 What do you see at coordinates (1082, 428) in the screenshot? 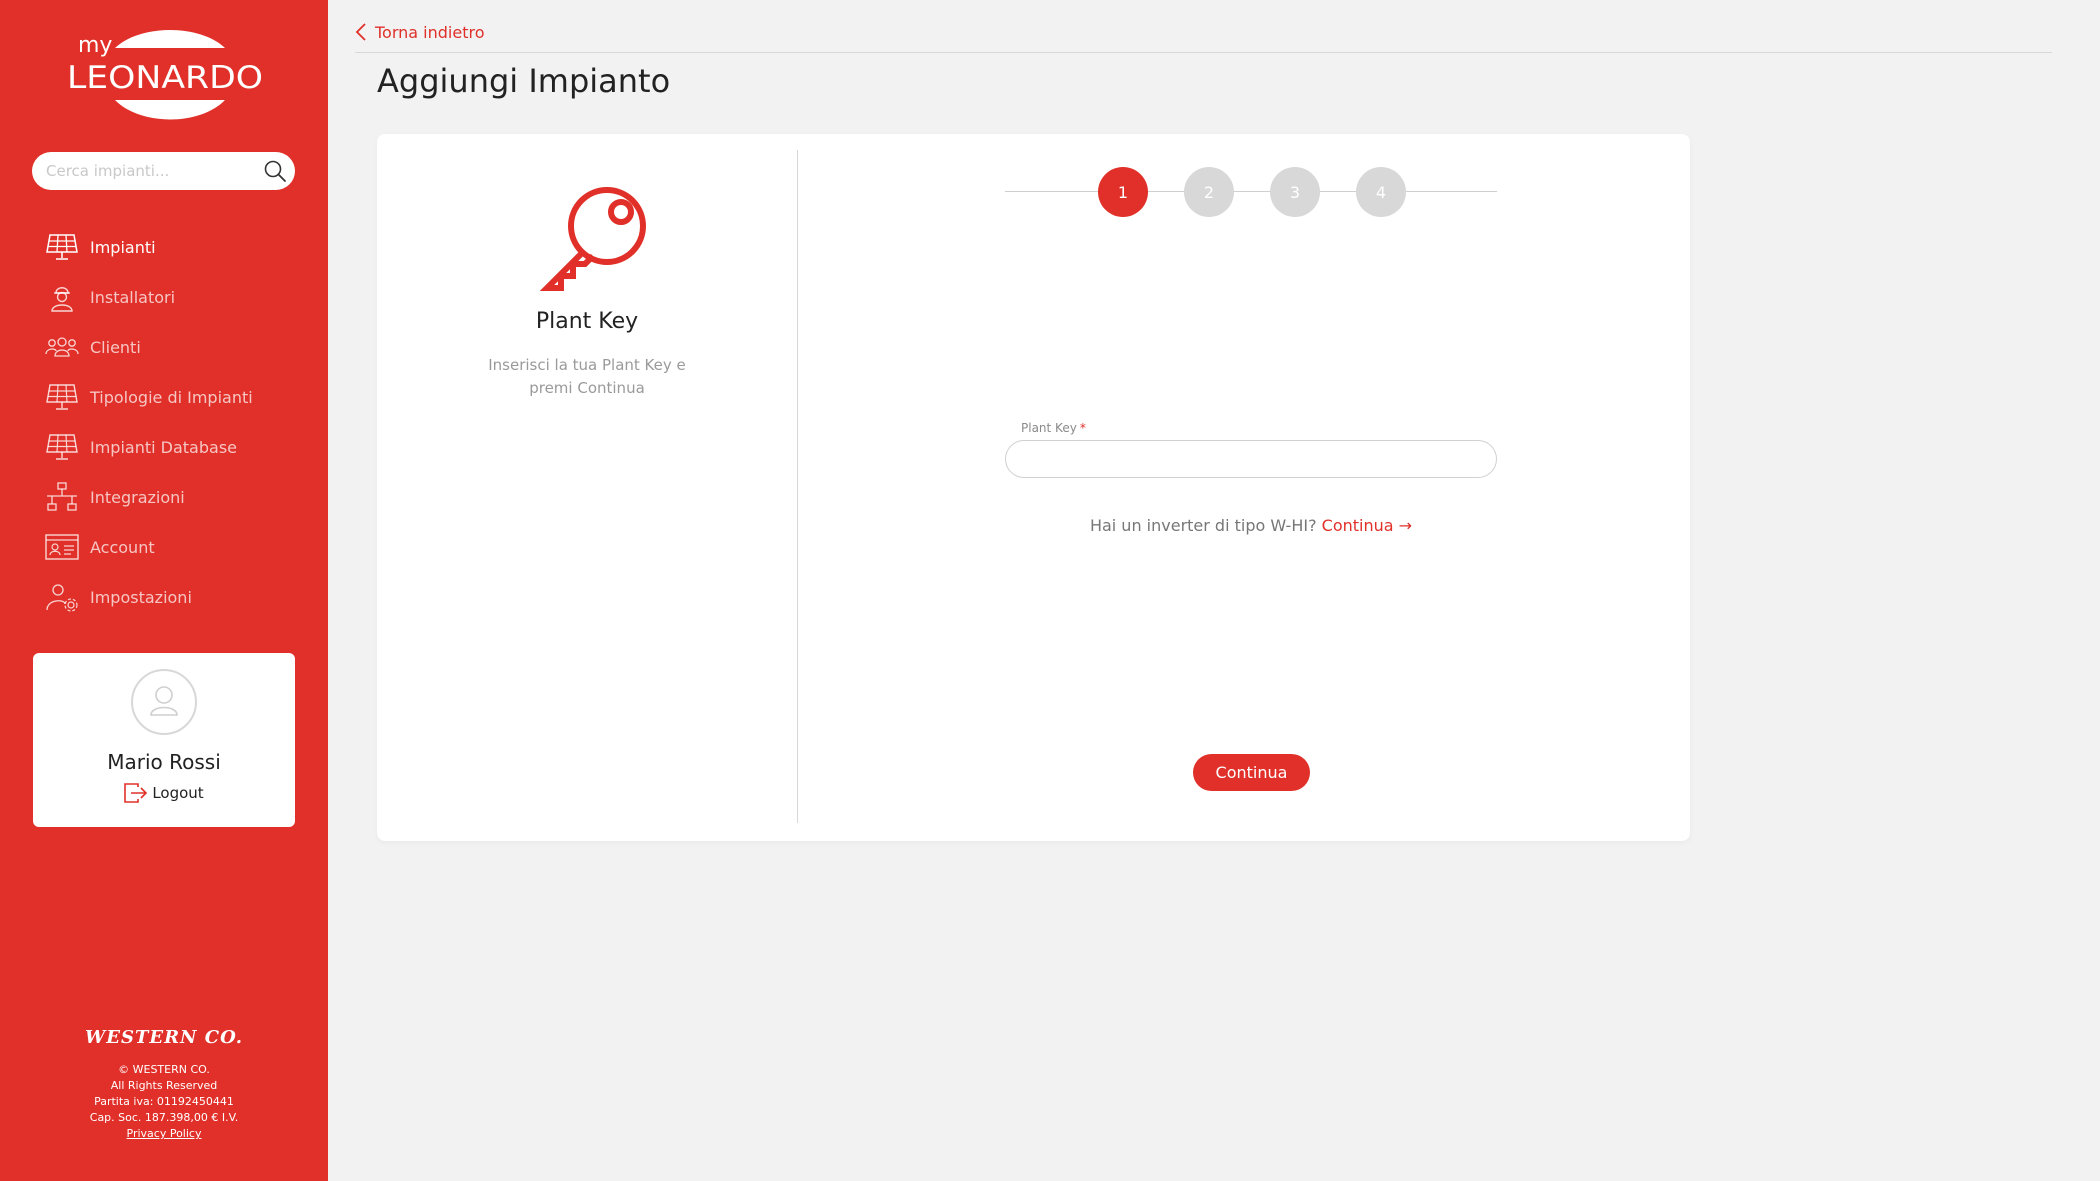
I see `required-marker: *` at bounding box center [1082, 428].